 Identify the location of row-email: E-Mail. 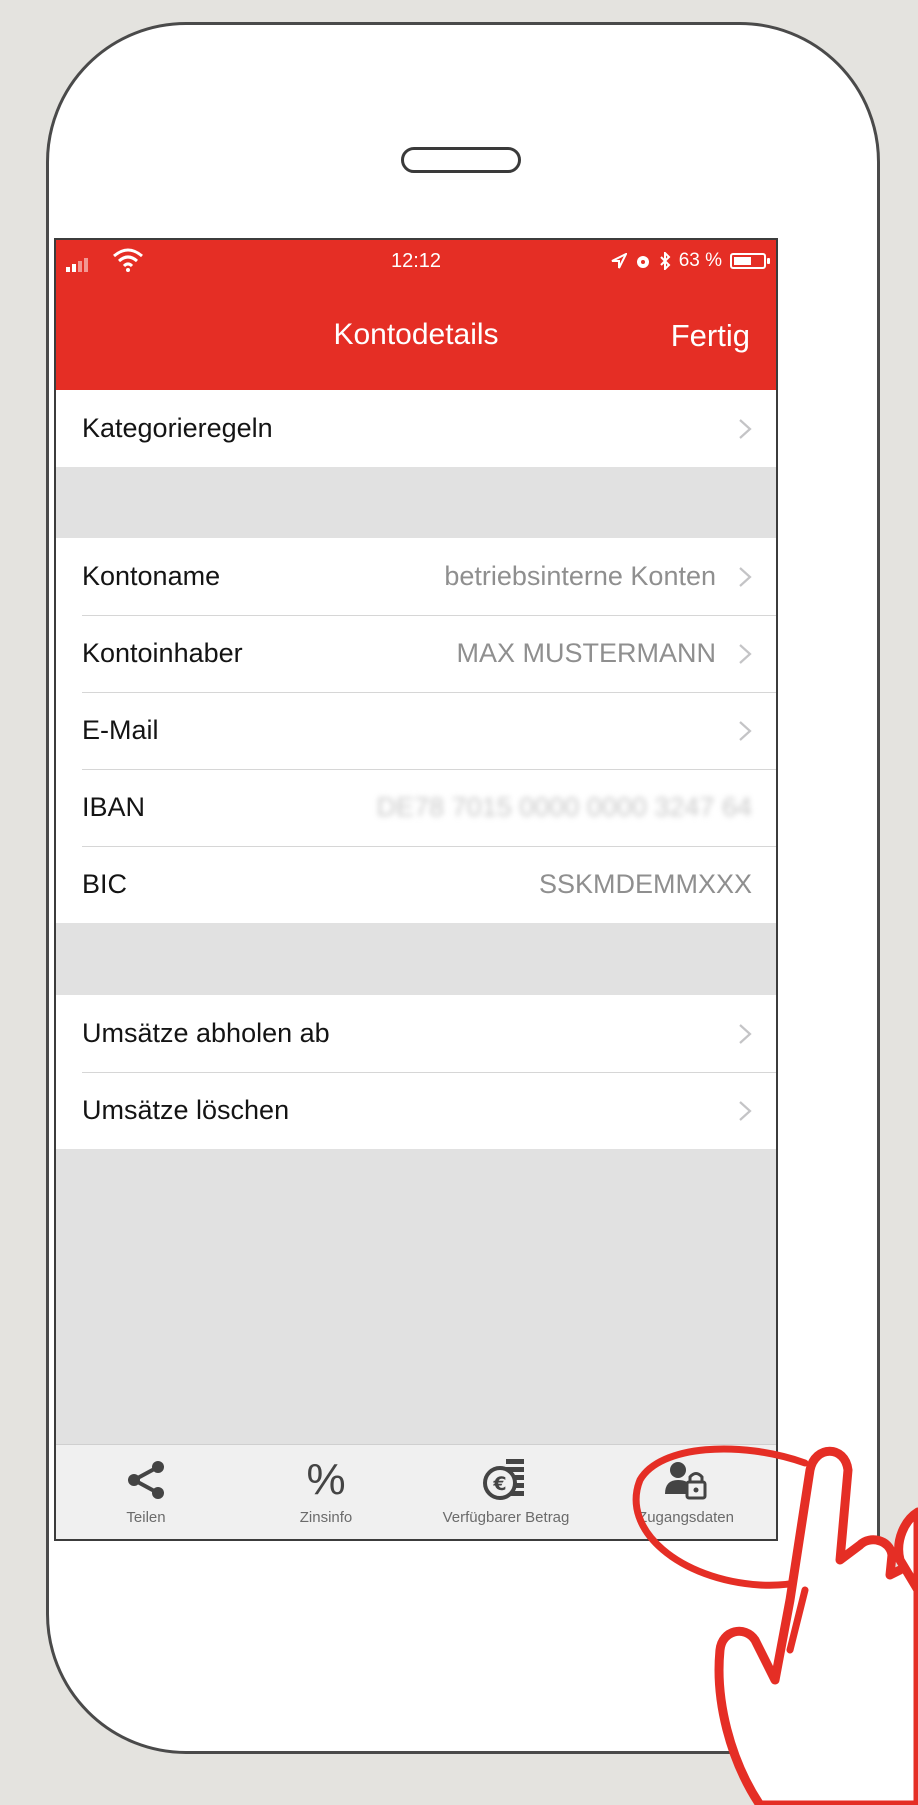
(416, 730).